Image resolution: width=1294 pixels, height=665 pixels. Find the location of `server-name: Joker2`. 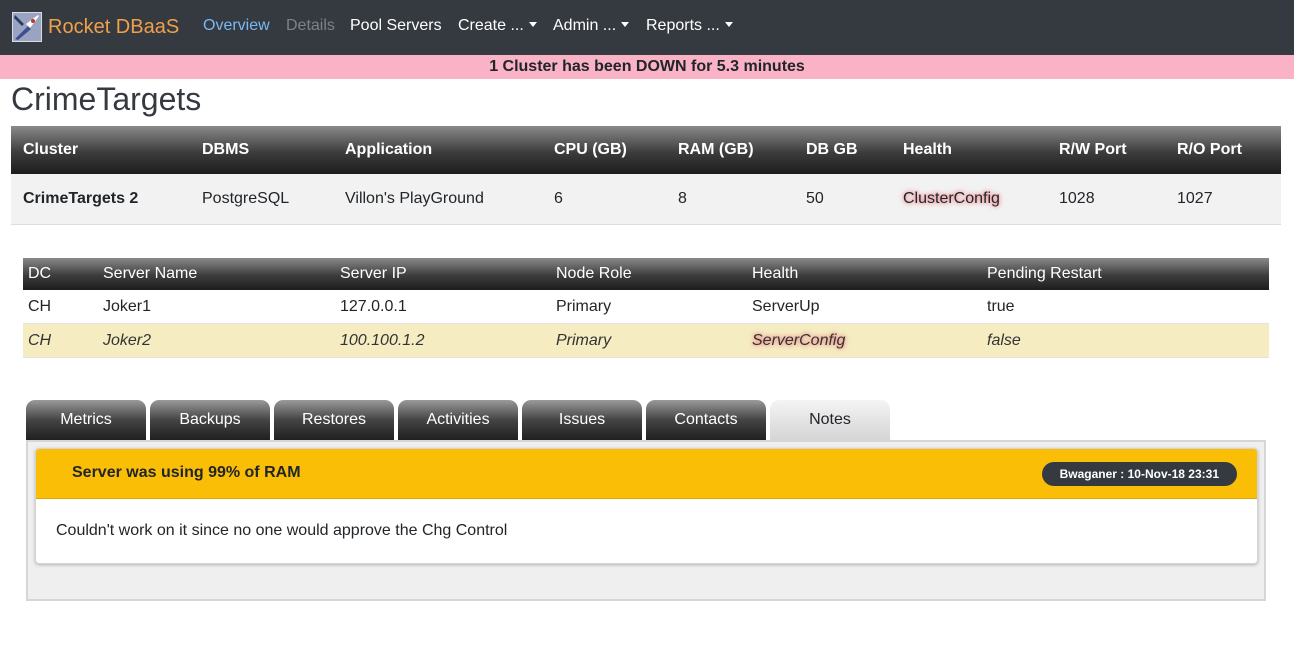

server-name: Joker2 is located at coordinates (221, 340).